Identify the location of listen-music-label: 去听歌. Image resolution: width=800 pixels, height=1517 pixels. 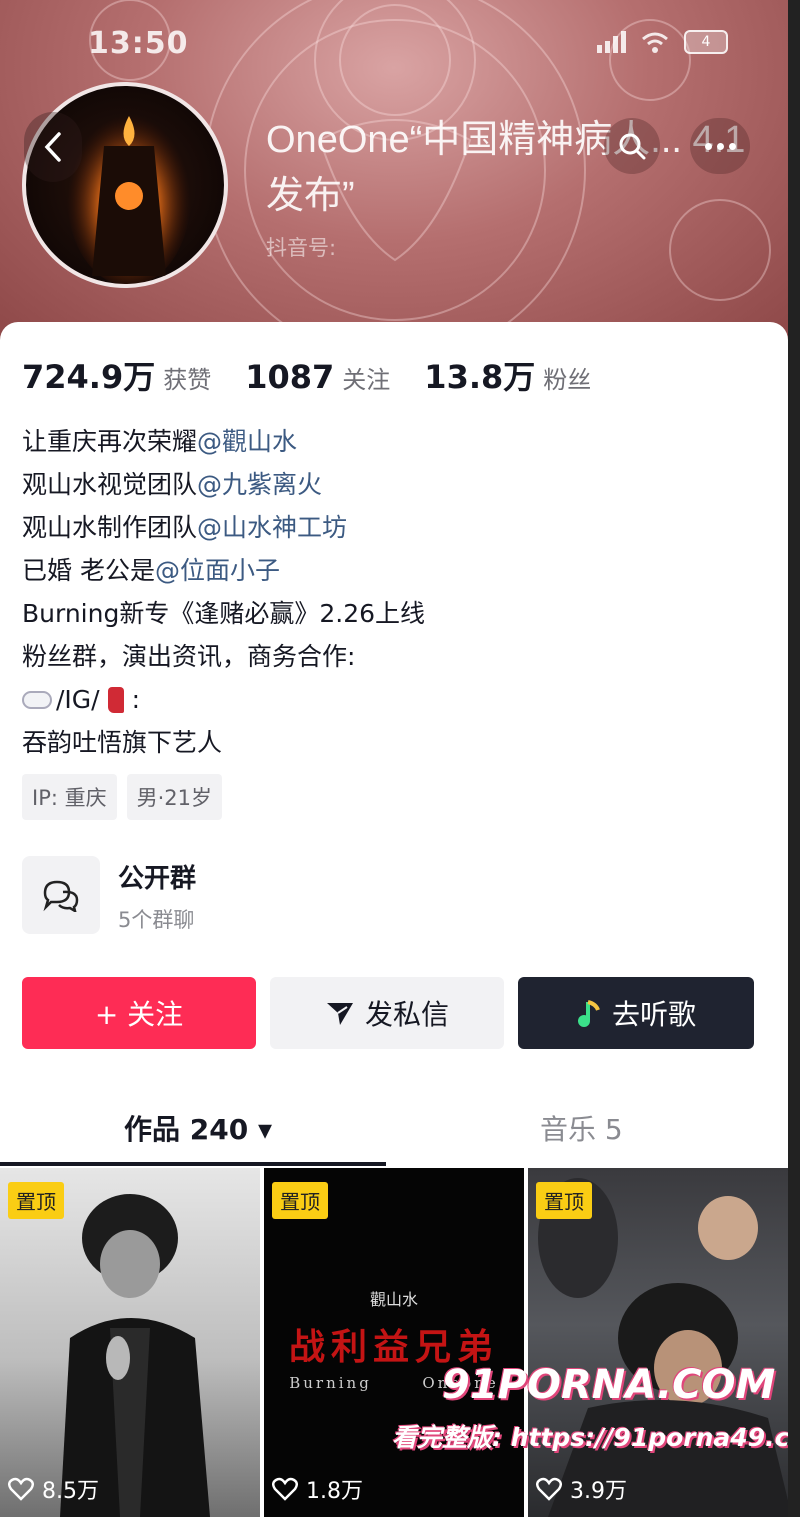
(653, 1014).